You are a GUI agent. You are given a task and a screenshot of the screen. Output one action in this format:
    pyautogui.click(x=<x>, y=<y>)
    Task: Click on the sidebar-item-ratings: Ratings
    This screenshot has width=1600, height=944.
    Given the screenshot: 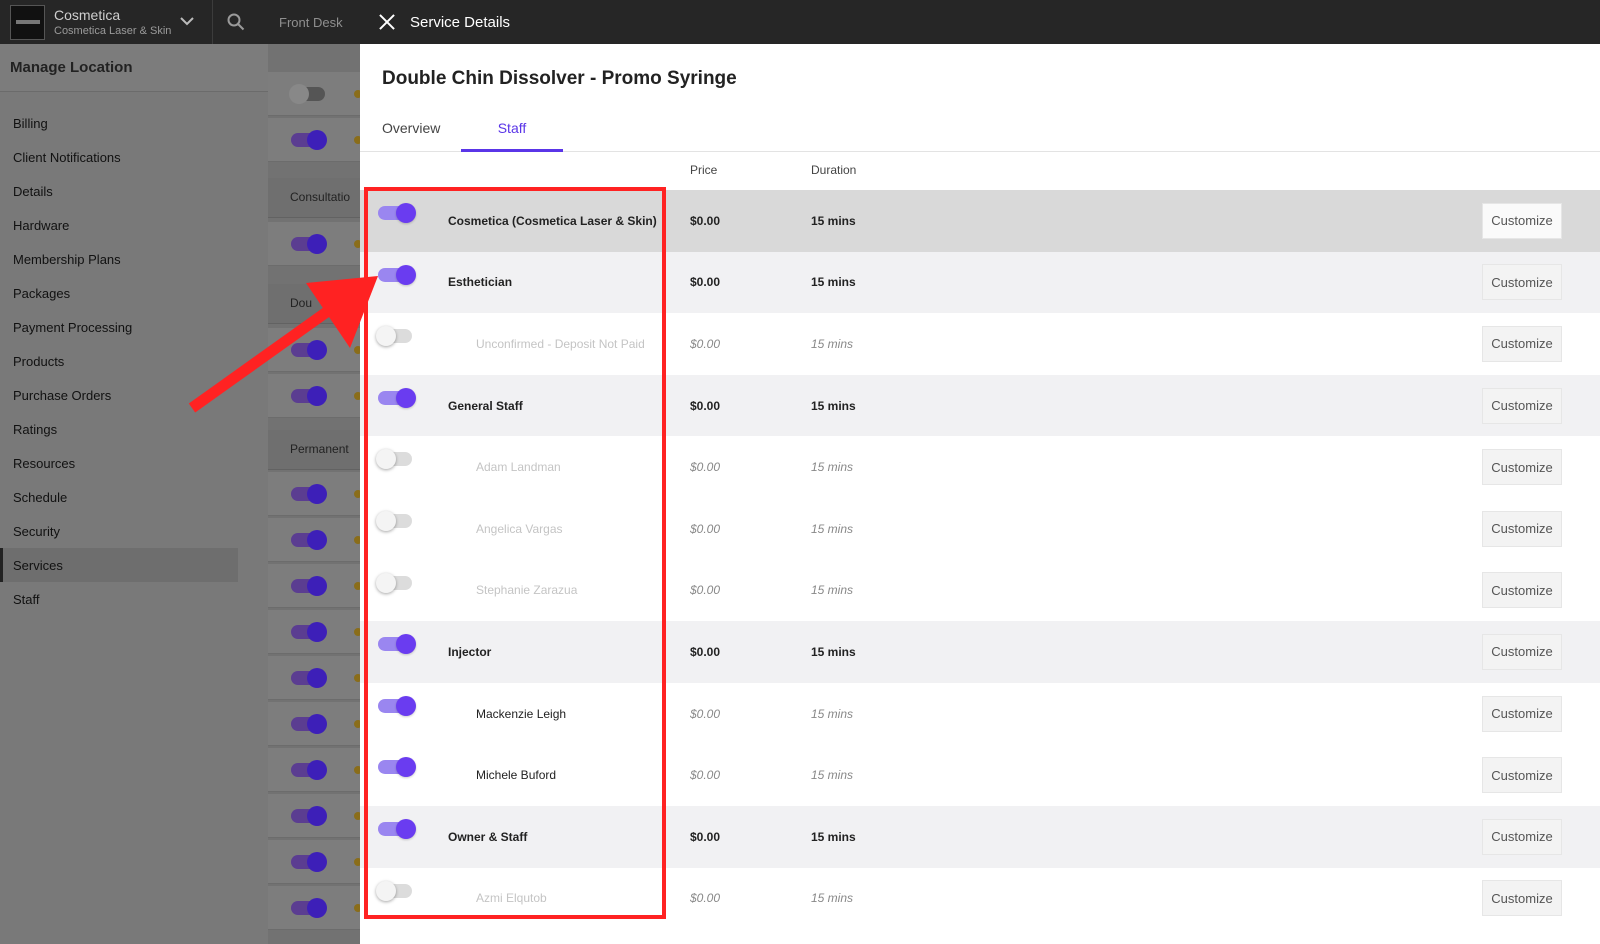 What is the action you would take?
    pyautogui.click(x=119, y=429)
    